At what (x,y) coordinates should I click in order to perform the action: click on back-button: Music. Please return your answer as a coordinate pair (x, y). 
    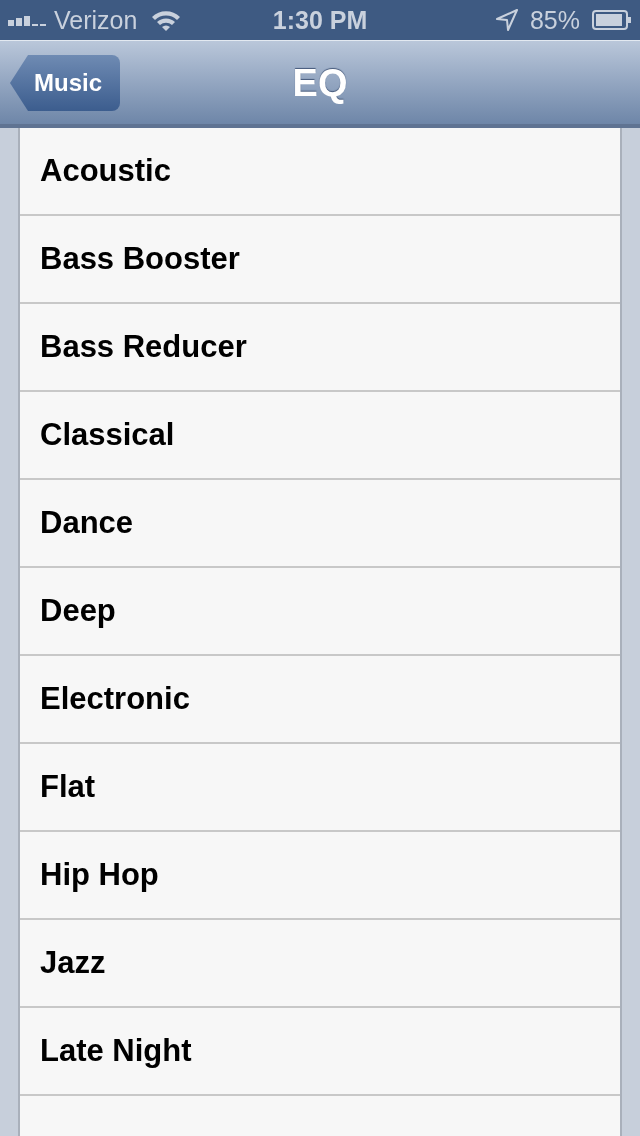
    Looking at the image, I should click on (65, 83).